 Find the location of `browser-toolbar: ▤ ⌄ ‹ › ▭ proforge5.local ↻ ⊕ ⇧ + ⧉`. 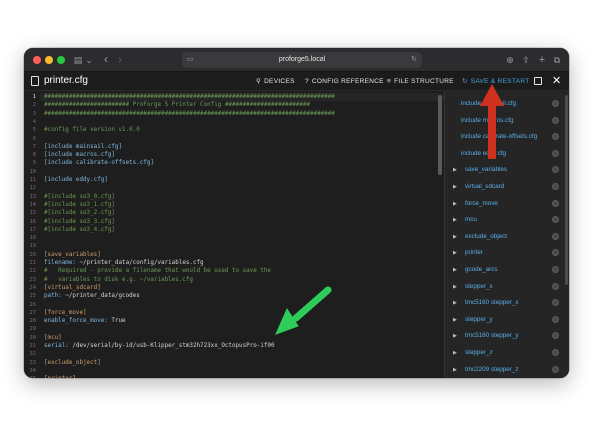

browser-toolbar: ▤ ⌄ ‹ › ▭ proforge5.local ↻ ⊕ ⇧ + ⧉ is located at coordinates (296, 60).